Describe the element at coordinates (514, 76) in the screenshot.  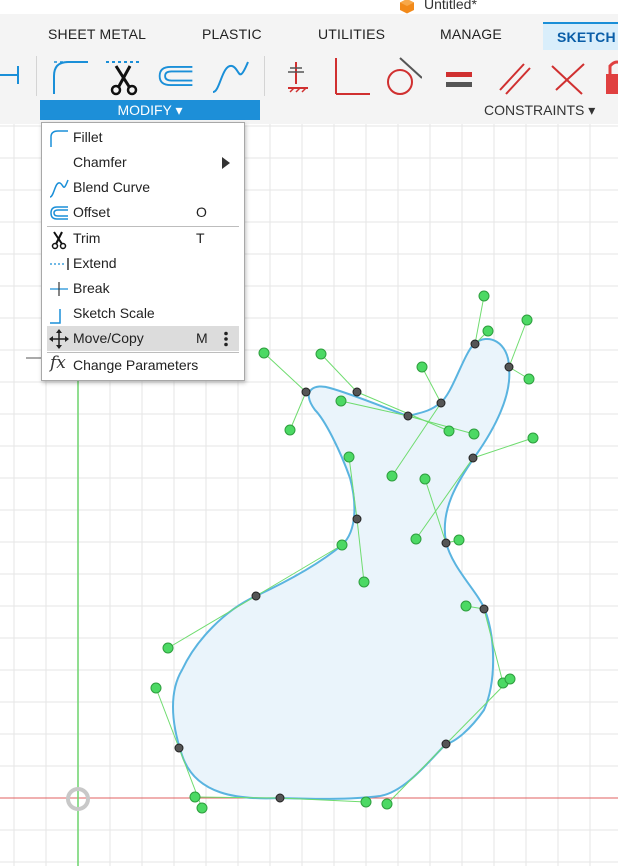
I see `parallel-constraint-icon` at that location.